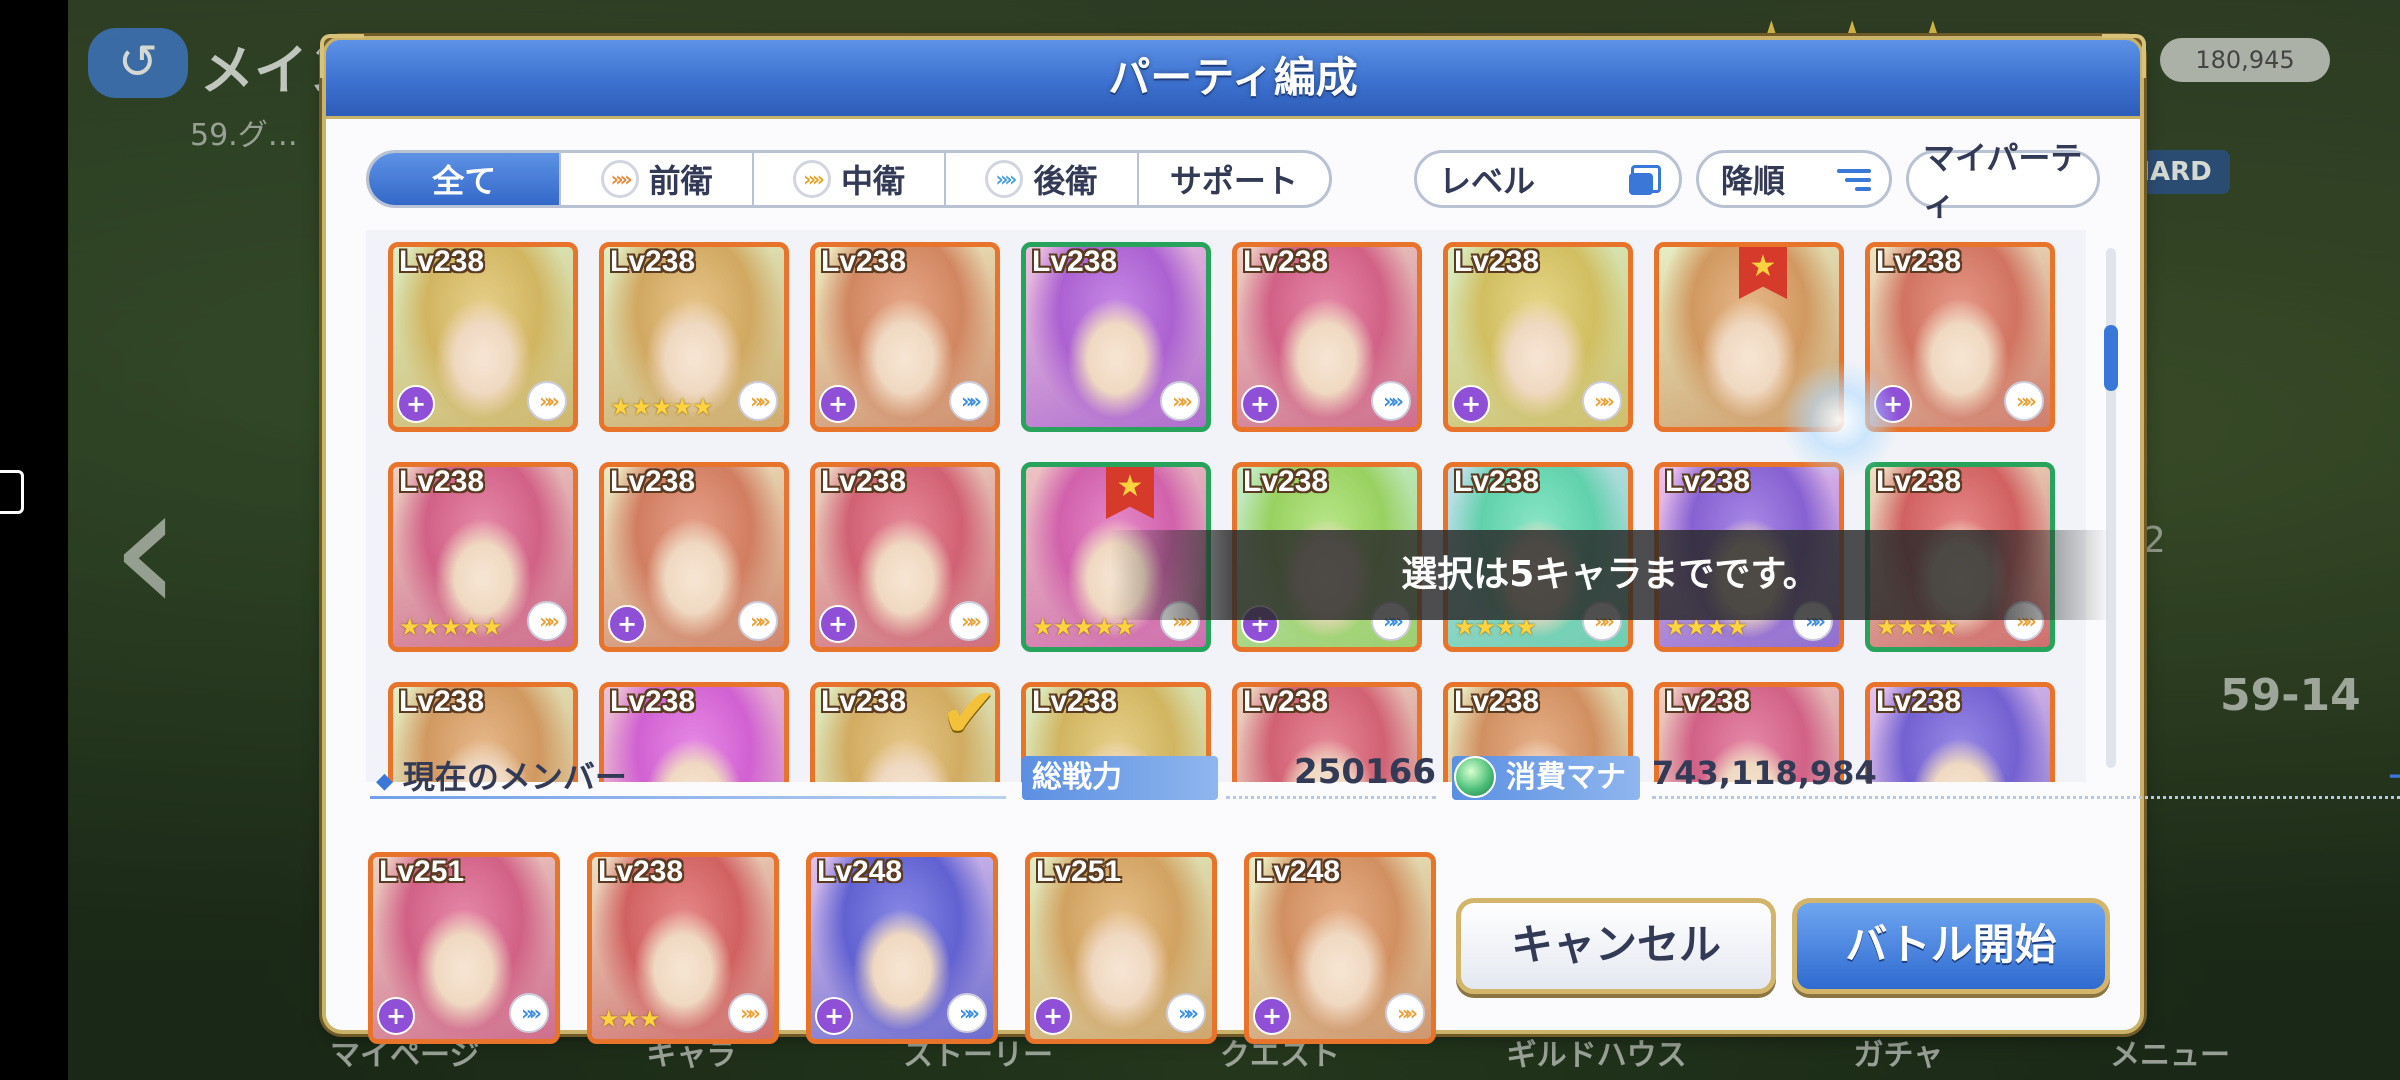 This screenshot has height=1080, width=2400. I want to click on currency-display: 180,945, so click(2245, 60).